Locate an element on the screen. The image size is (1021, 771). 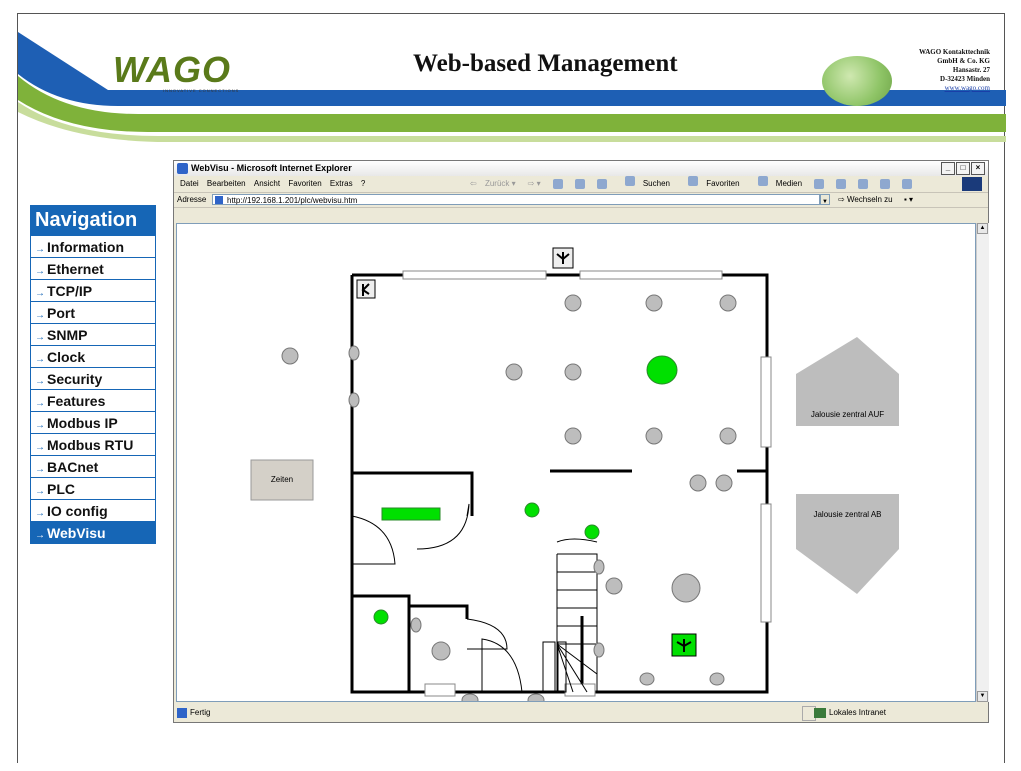
nav-item-tcpip: → TCP/IP is located at coordinates (93, 291).